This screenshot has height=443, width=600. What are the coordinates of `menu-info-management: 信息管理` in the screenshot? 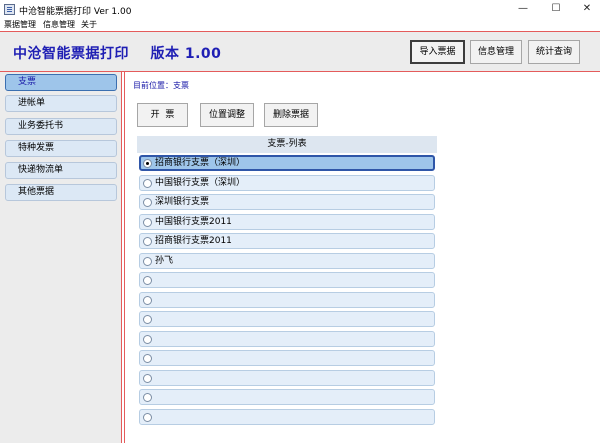 It's located at (59, 24).